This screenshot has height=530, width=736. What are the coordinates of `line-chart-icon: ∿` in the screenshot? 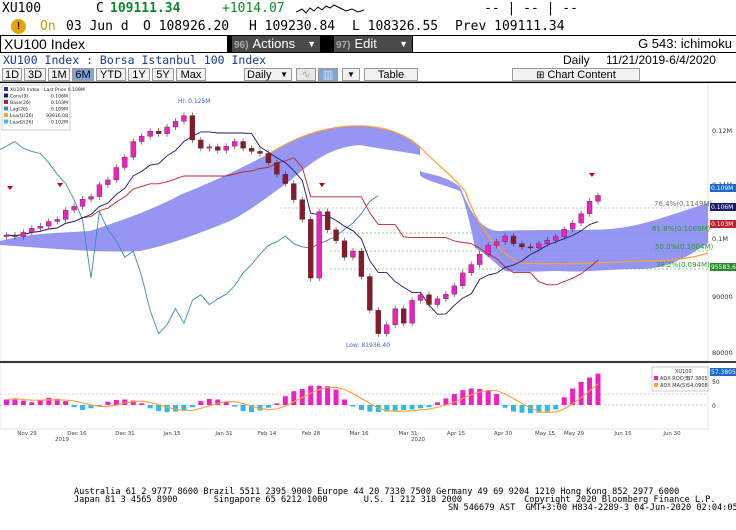 It's located at (306, 74).